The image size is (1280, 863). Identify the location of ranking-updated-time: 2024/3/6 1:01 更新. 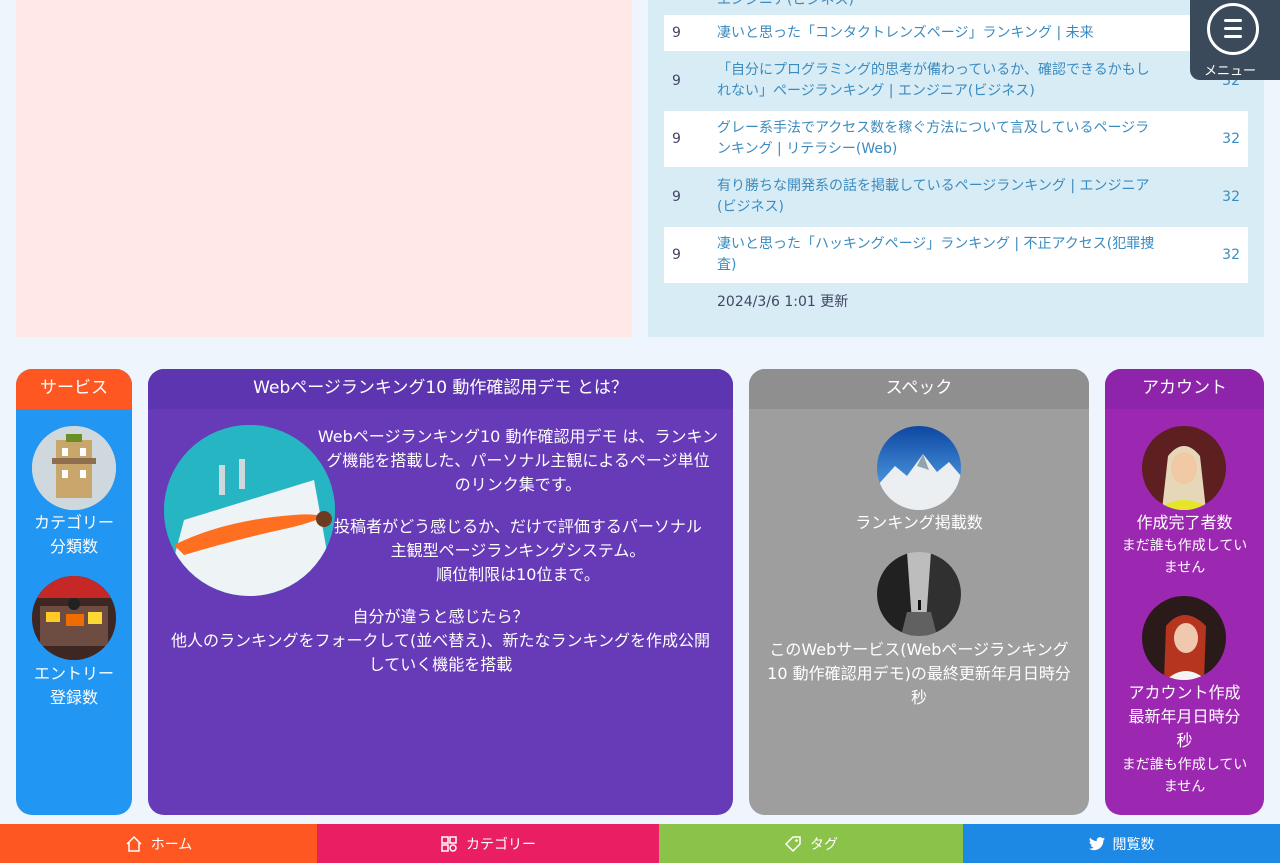
(783, 302).